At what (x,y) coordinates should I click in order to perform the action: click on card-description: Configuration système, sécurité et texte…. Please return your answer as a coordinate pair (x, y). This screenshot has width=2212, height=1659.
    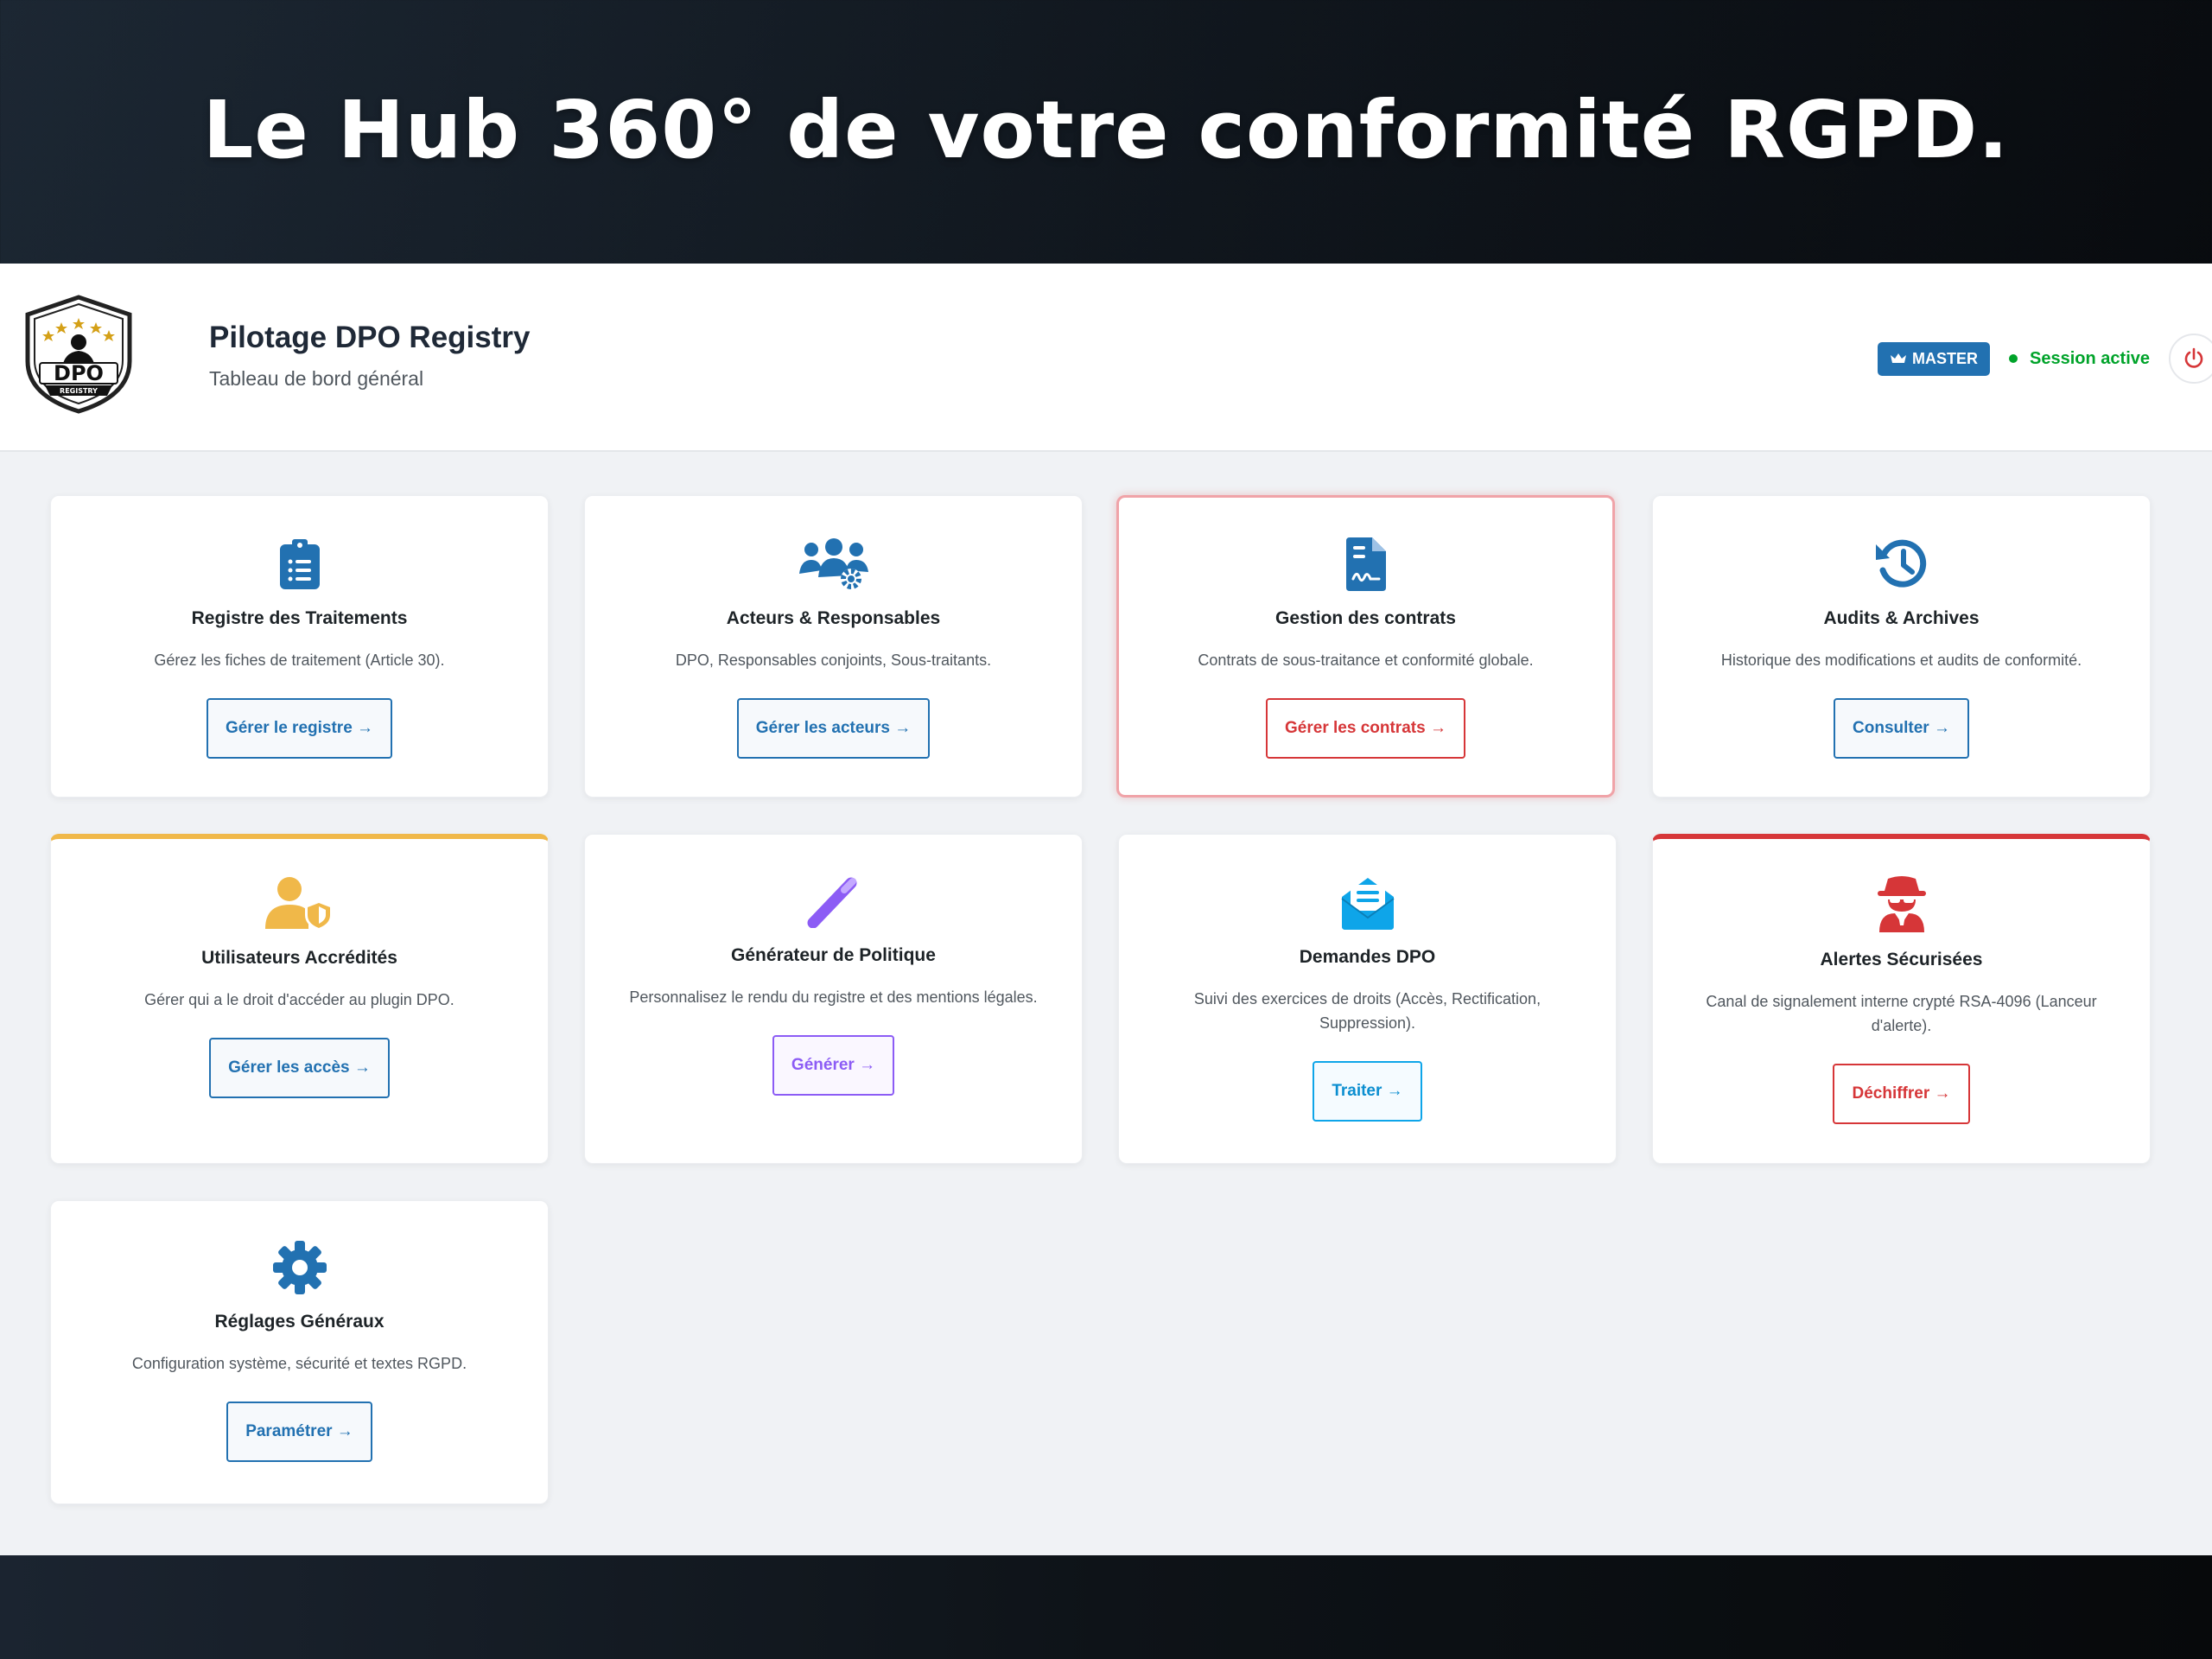
    Looking at the image, I should click on (299, 1363).